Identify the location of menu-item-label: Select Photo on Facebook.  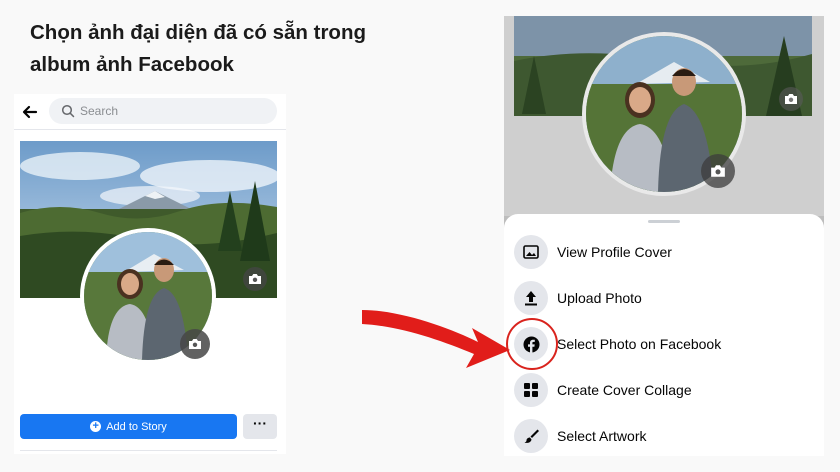
(639, 344).